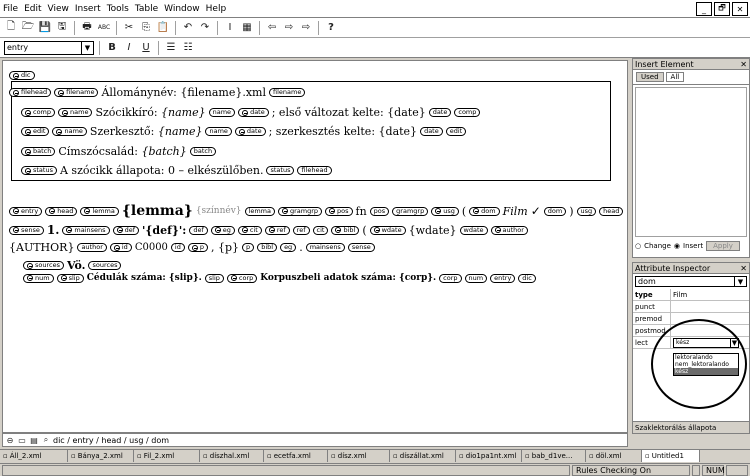 The width and height of the screenshot is (750, 476). What do you see at coordinates (22, 440) in the screenshot?
I see `page-icon: ▭` at bounding box center [22, 440].